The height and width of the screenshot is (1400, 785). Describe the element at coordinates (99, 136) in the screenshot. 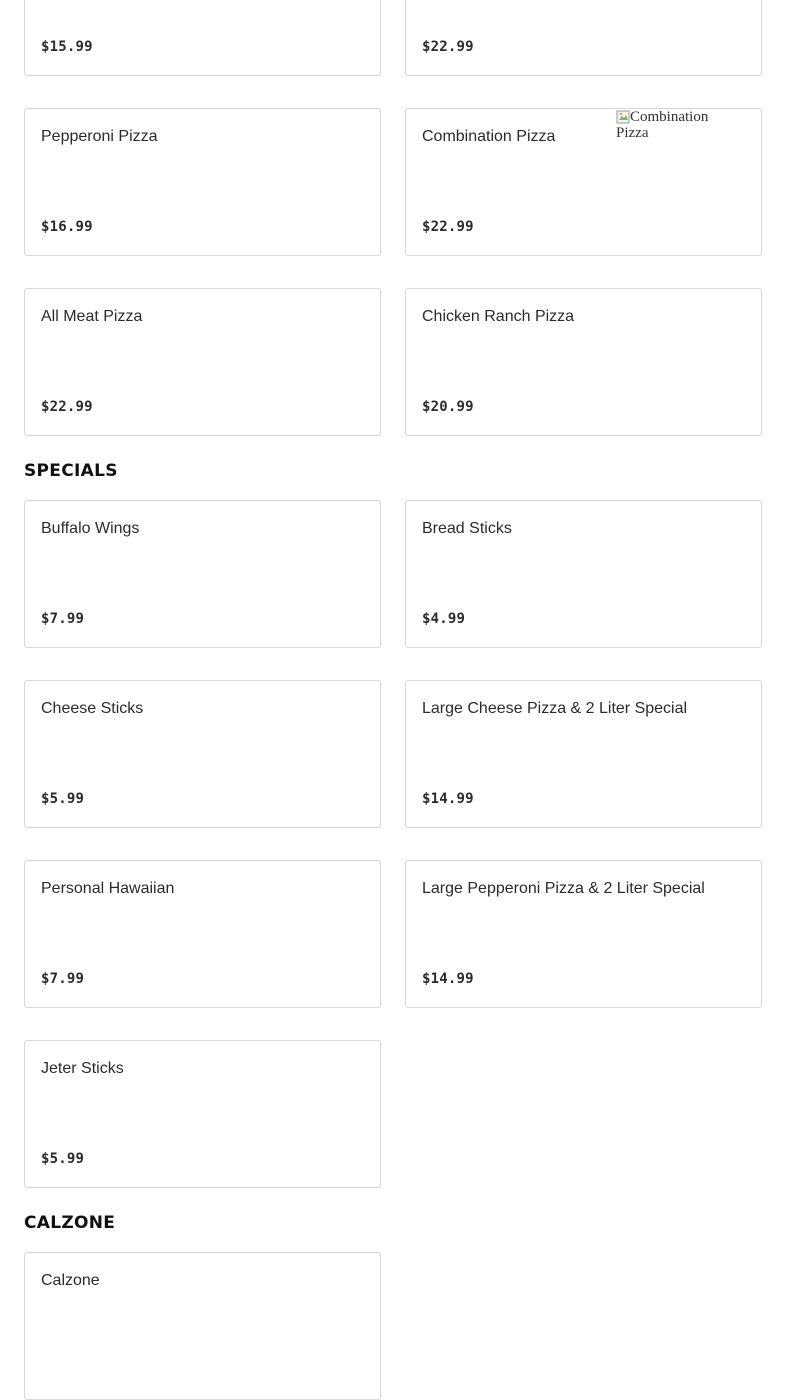

I see `item-name: Pepperoni Pizza` at that location.